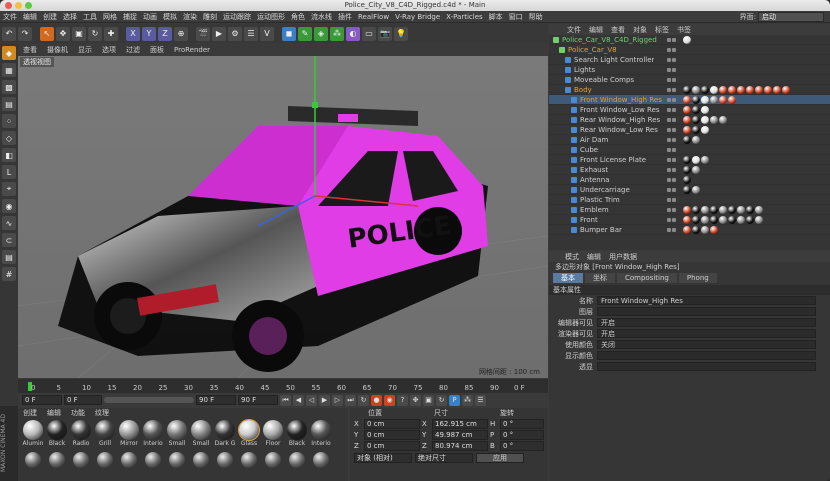  What do you see at coordinates (383, 458) in the screenshot?
I see `coord-mode-select: 对象 (相对)` at bounding box center [383, 458].